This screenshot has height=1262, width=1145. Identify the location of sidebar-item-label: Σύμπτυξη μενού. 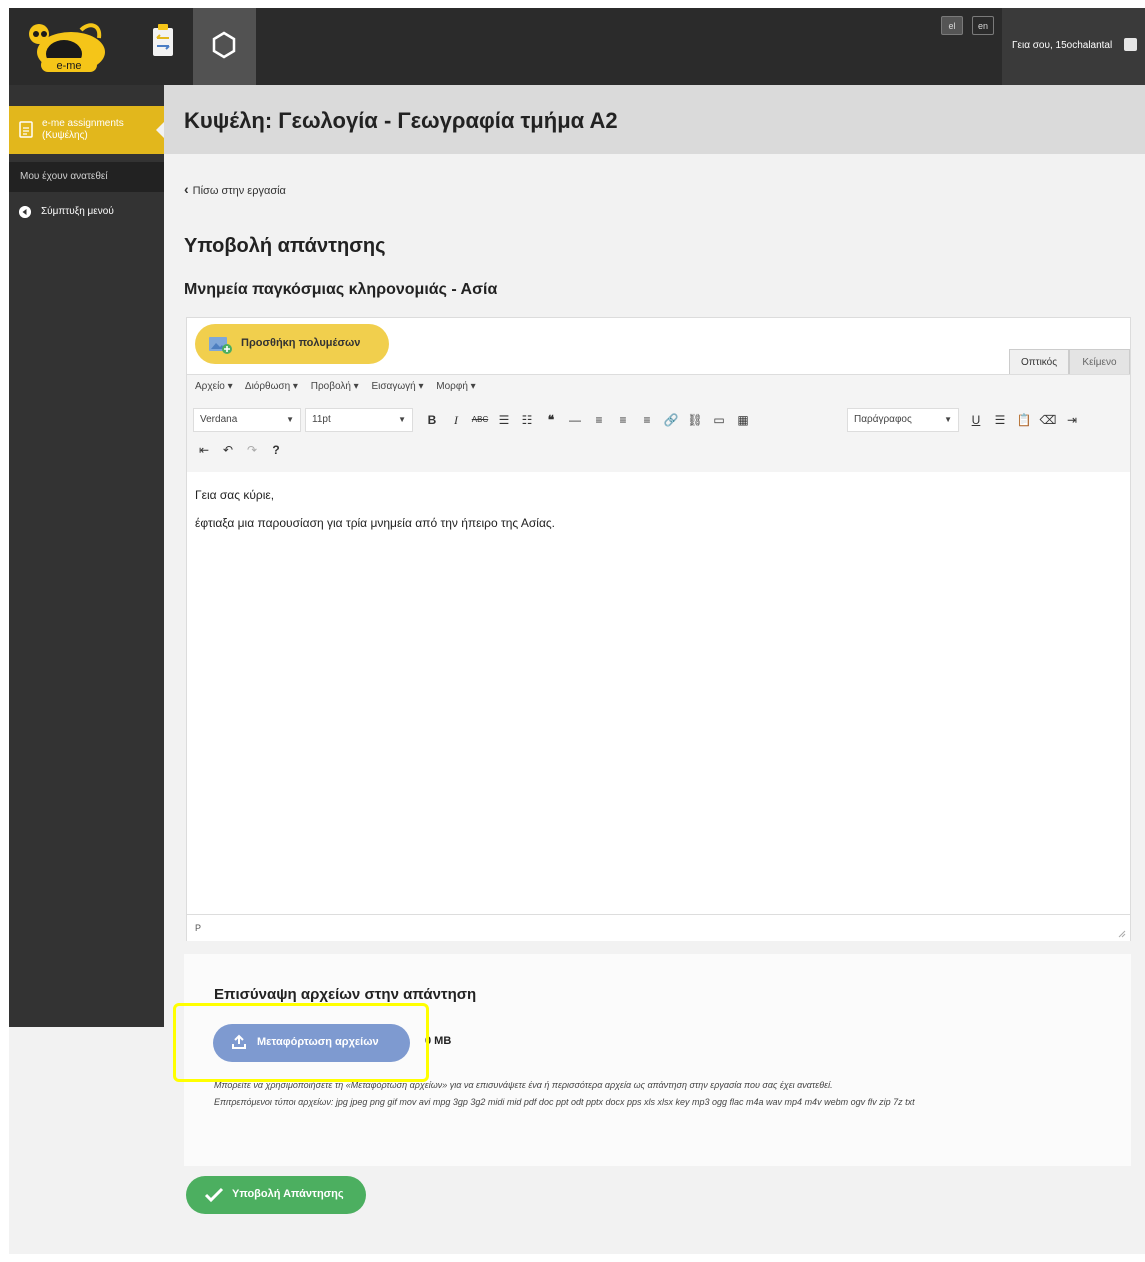
(77, 211).